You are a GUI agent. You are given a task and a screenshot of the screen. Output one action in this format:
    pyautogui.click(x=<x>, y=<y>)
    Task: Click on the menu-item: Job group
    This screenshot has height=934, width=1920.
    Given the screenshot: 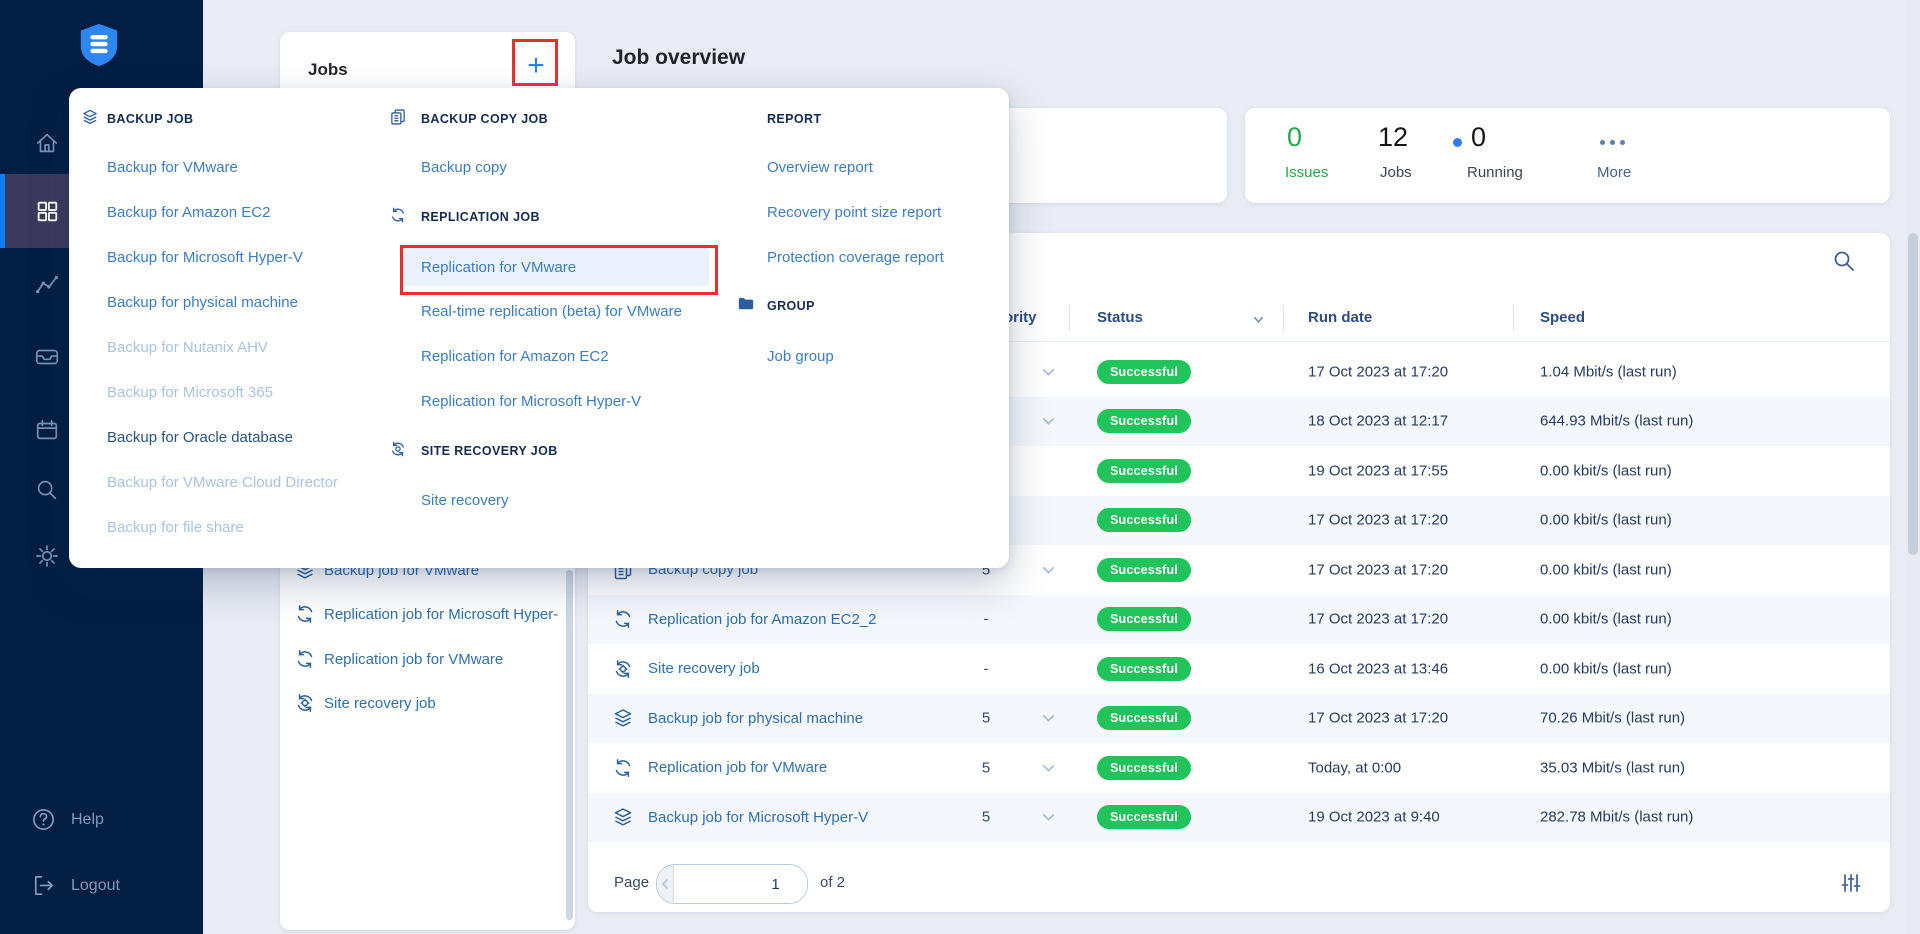 What is the action you would take?
    pyautogui.click(x=800, y=357)
    